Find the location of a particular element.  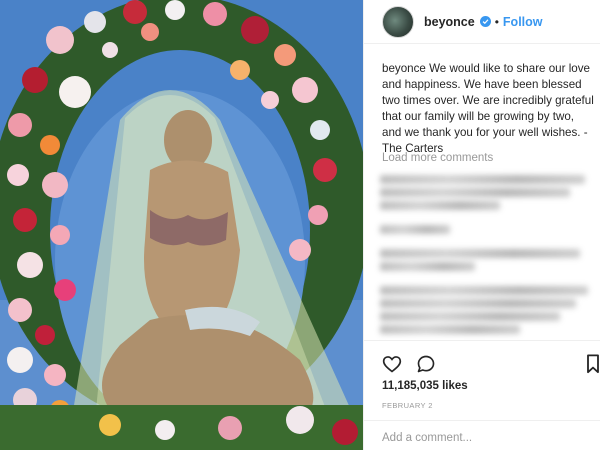

post-date: FEBRUARY 2 is located at coordinates (407, 405).